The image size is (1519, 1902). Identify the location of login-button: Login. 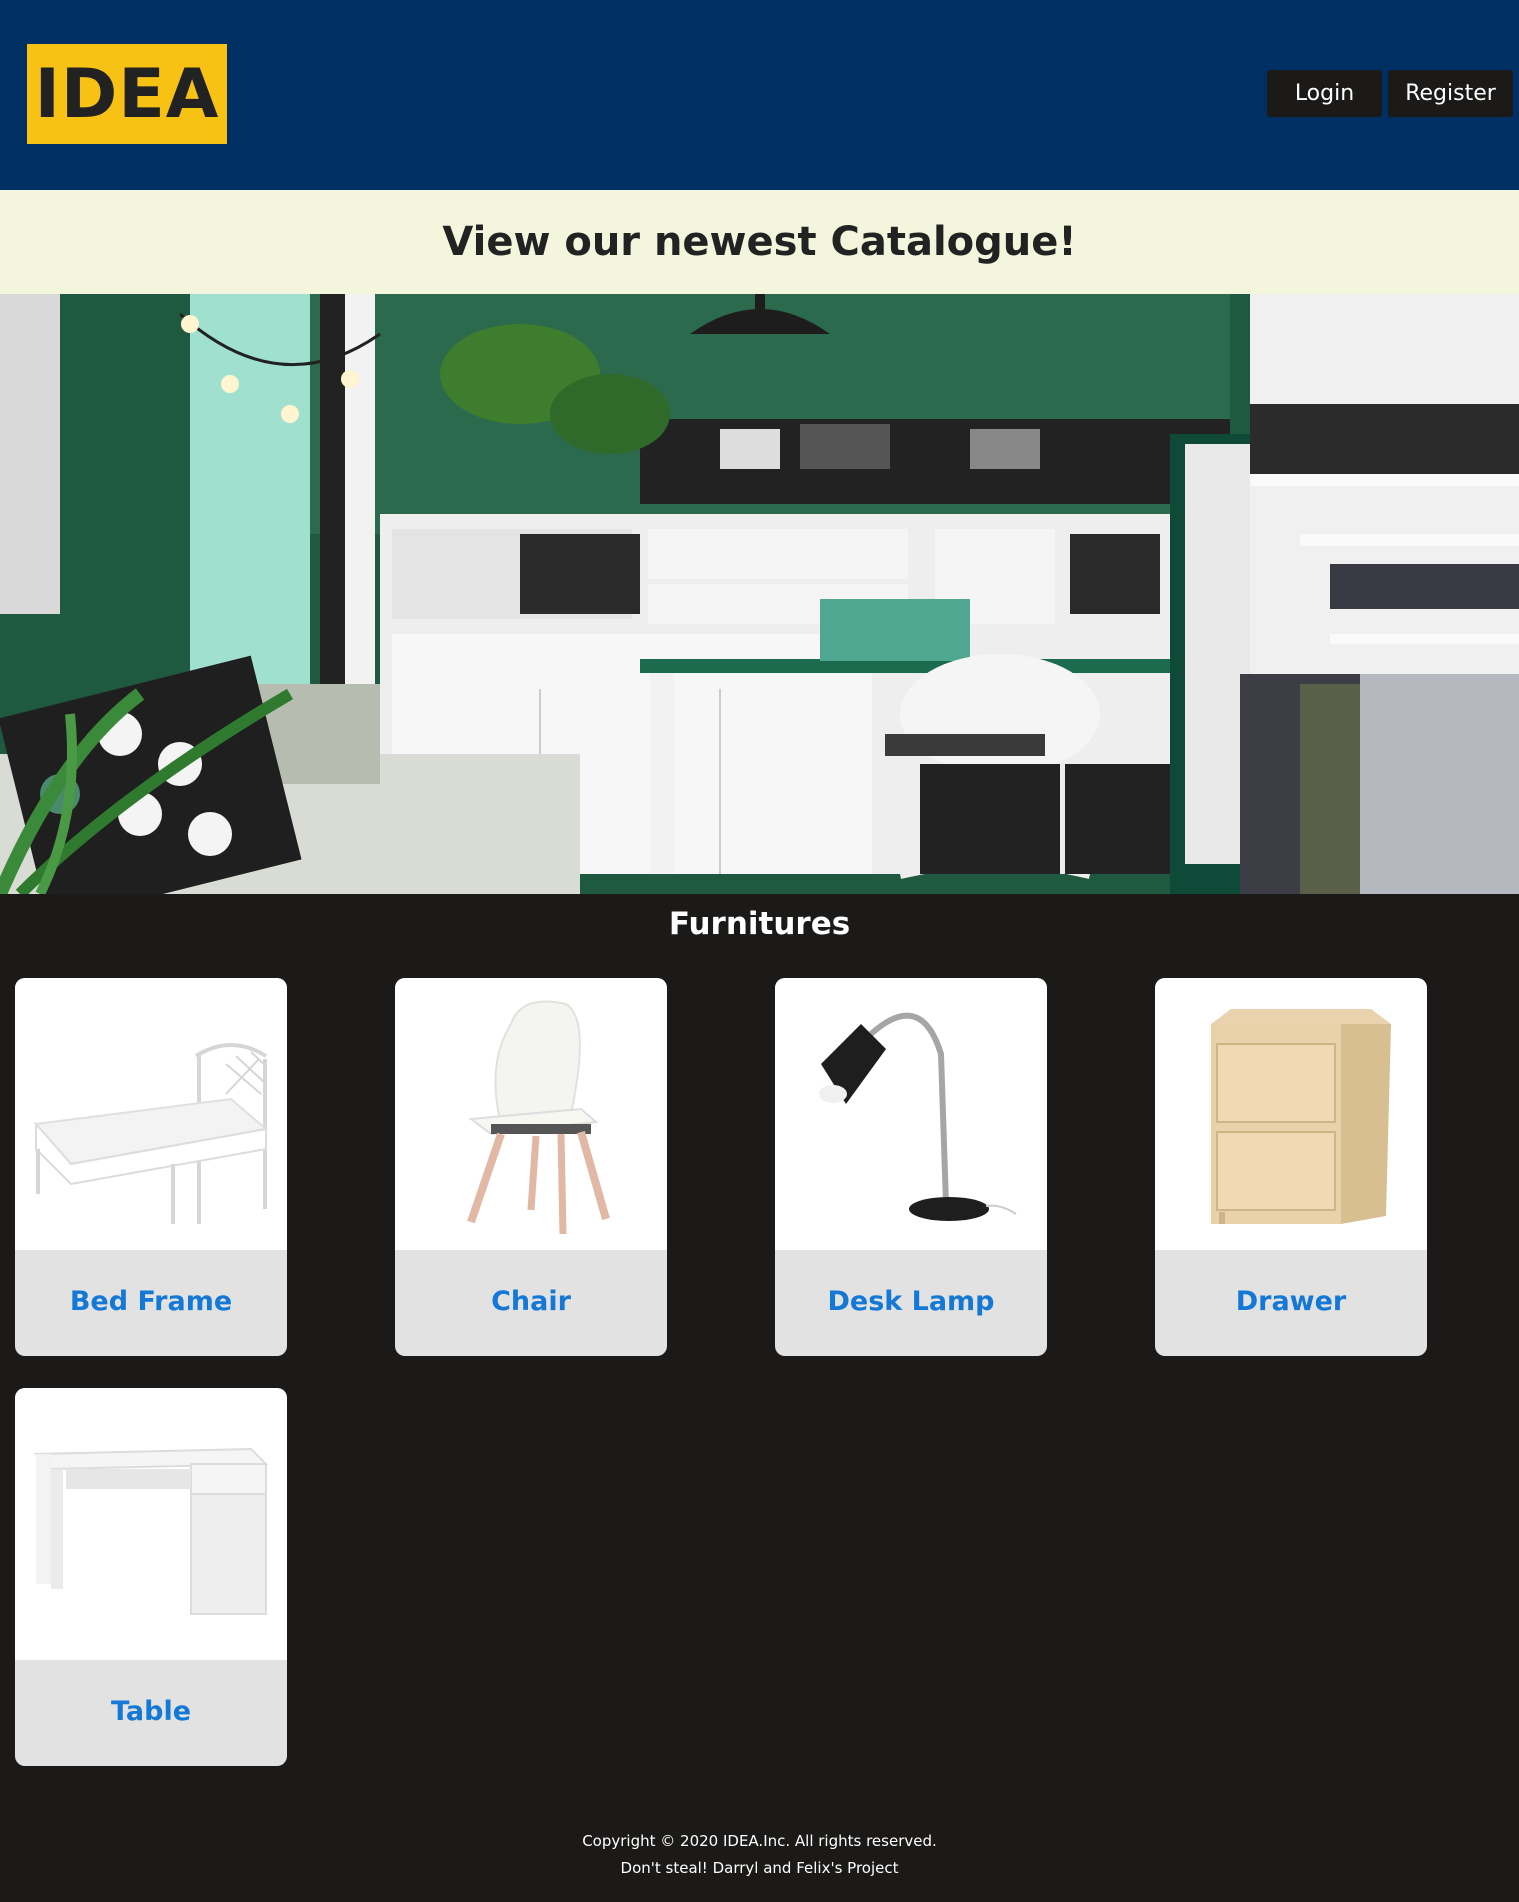
(1324, 93).